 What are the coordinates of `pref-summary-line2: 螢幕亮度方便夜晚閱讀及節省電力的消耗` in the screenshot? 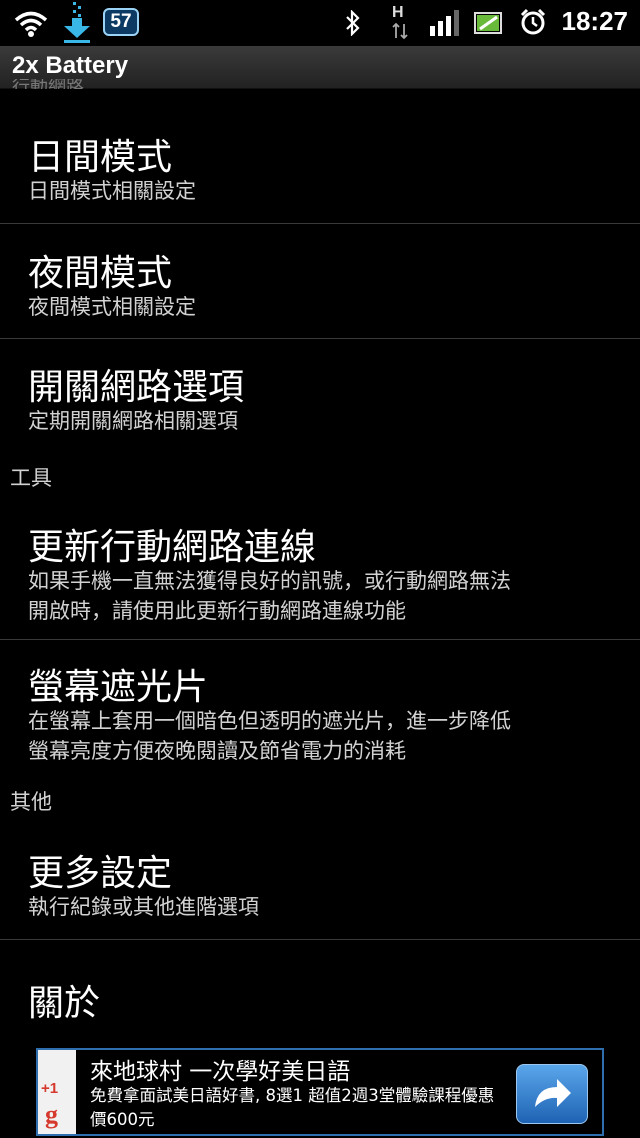 It's located at (217, 751).